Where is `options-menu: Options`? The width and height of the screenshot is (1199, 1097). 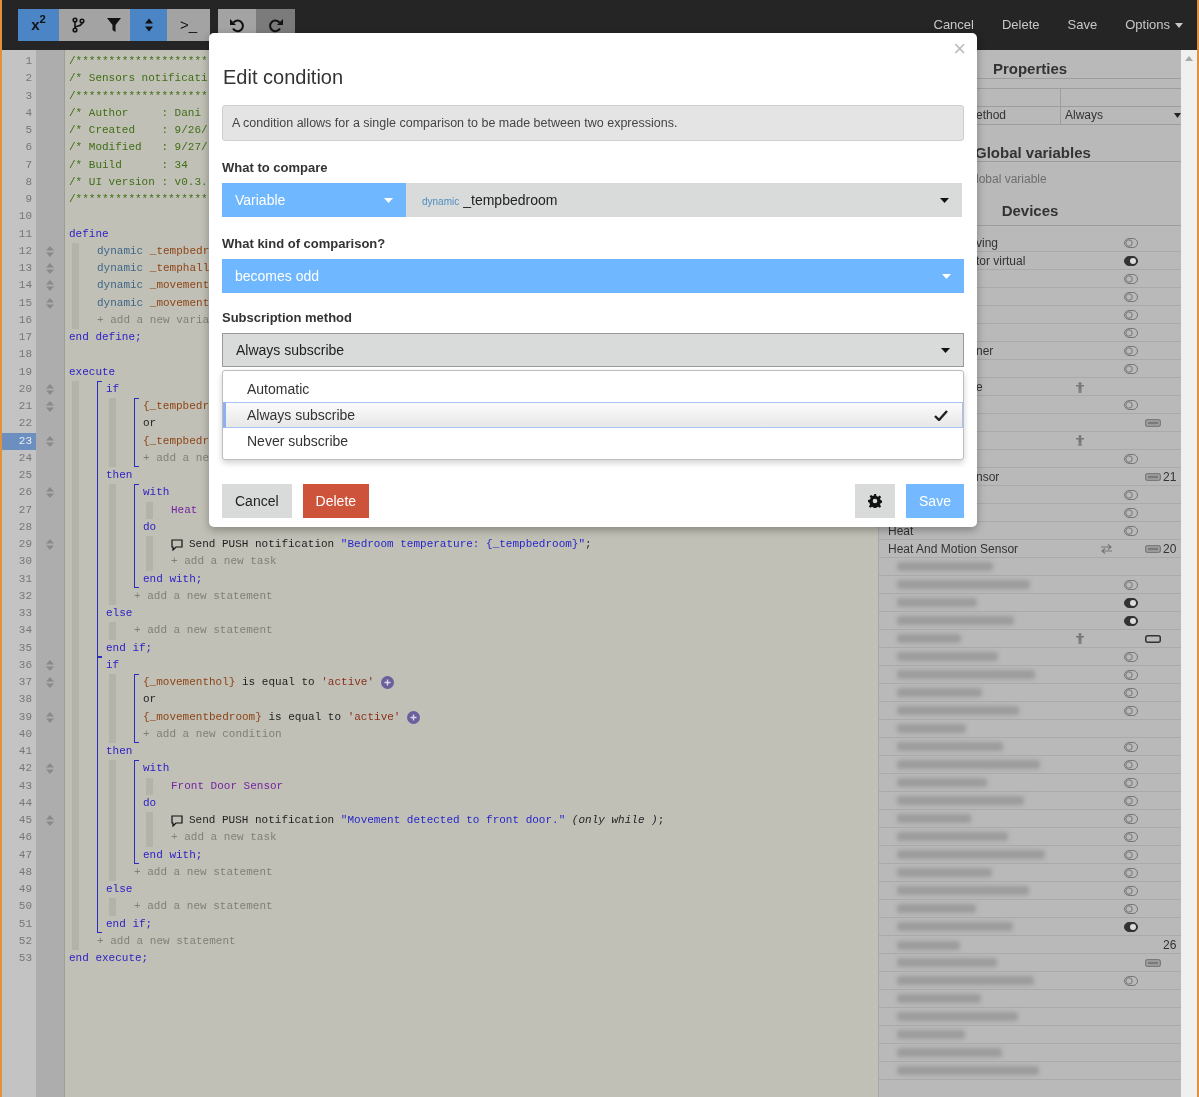
options-menu: Options is located at coordinates (1154, 25).